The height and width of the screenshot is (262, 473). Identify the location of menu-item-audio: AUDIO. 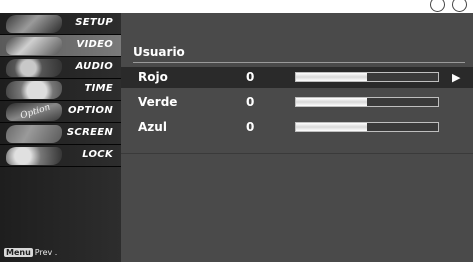
(60, 68).